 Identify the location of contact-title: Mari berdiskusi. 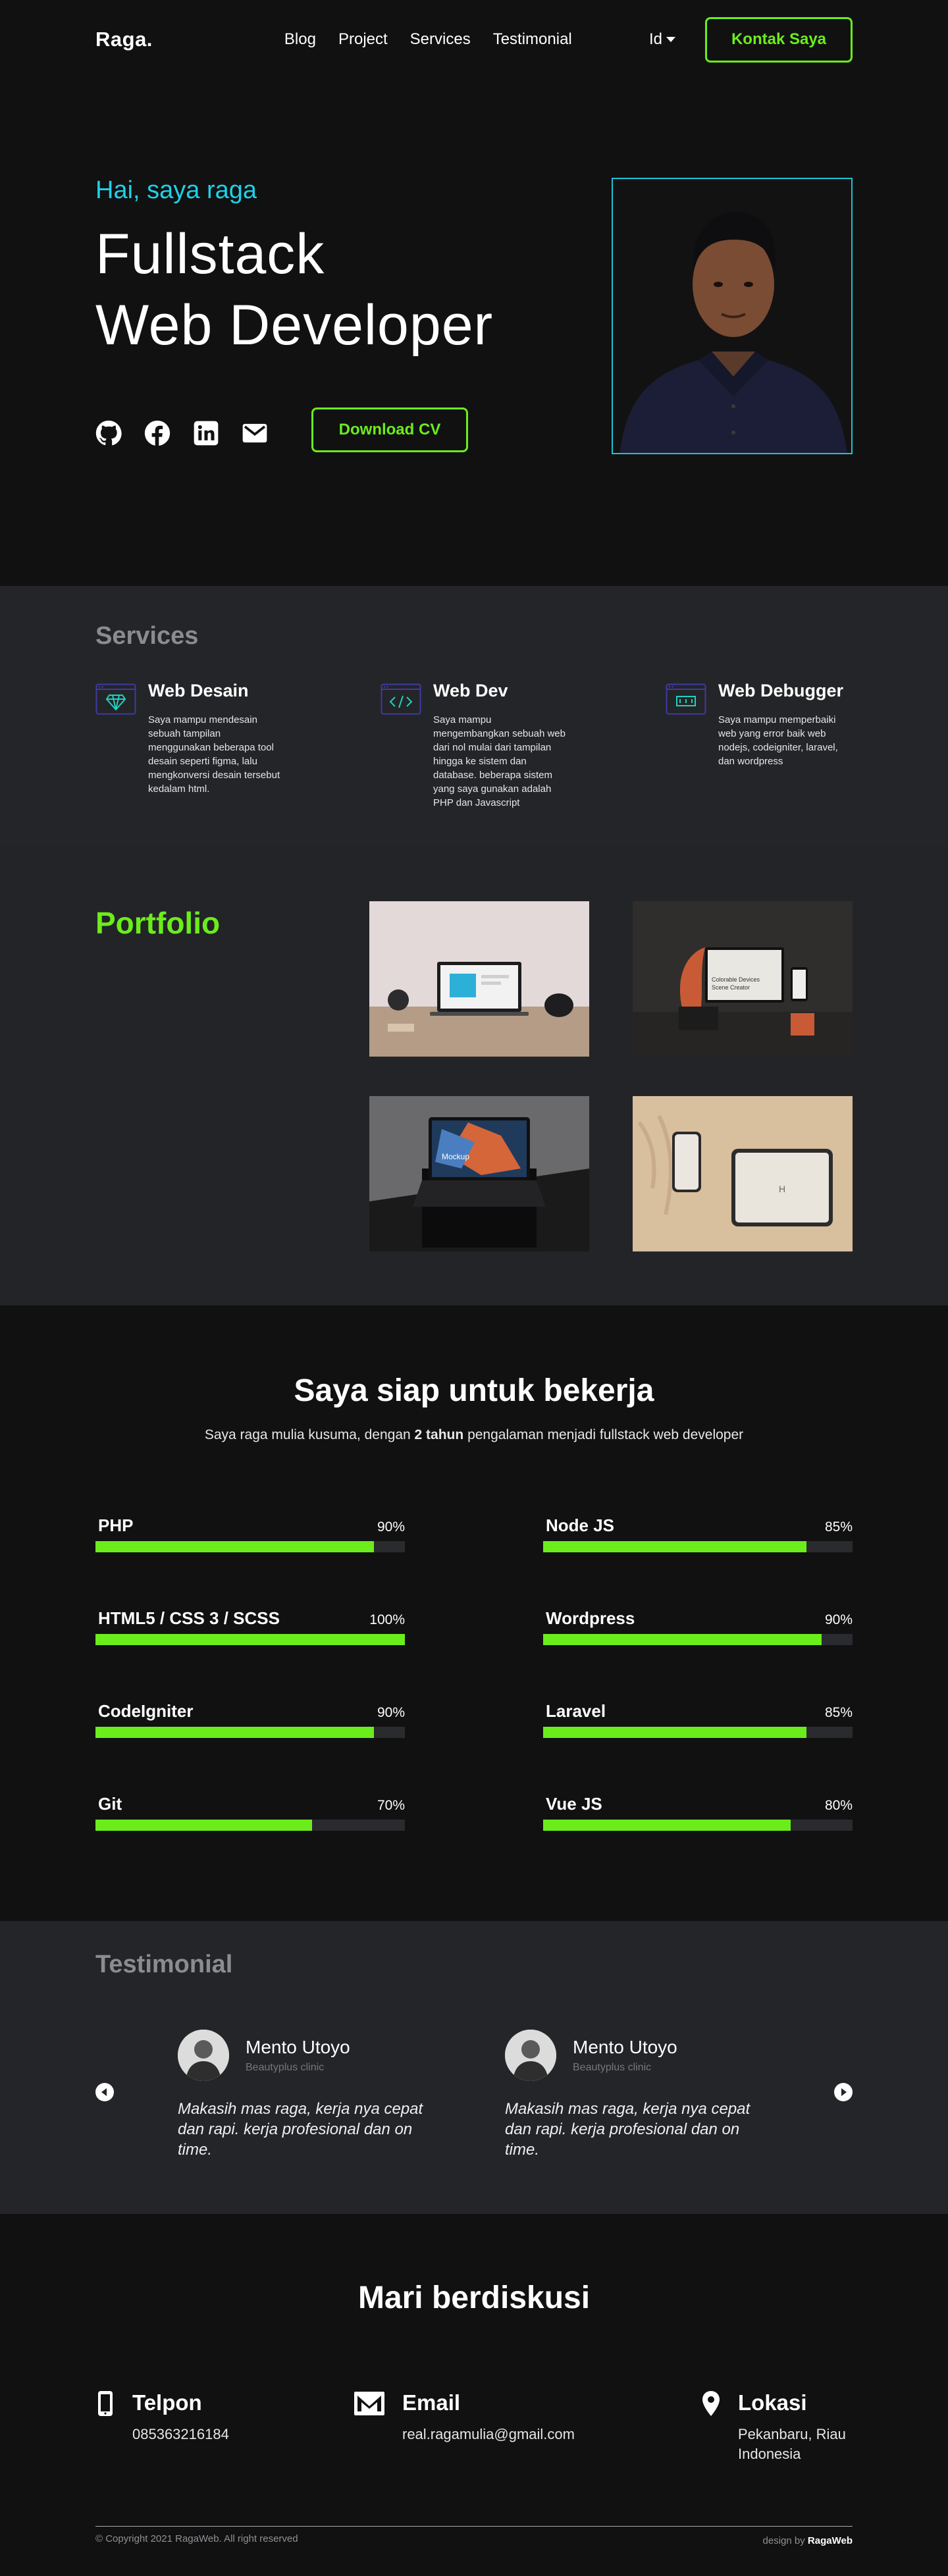
(474, 2297).